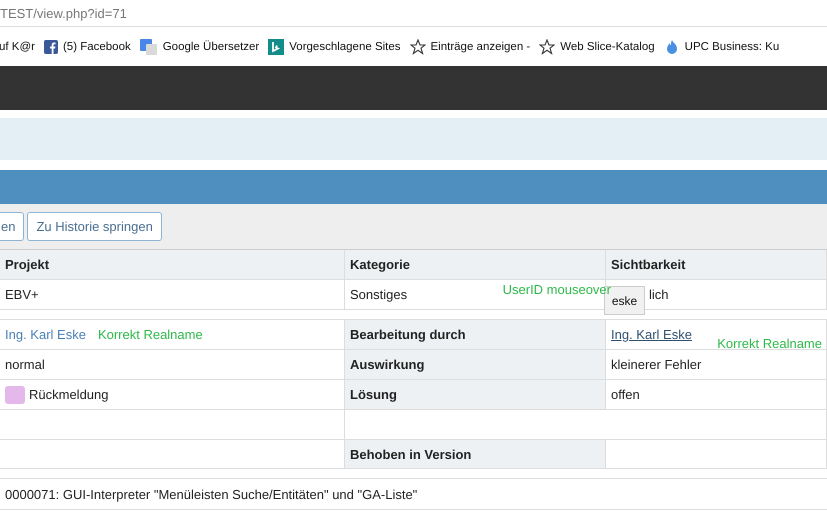  Describe the element at coordinates (722, 46) in the screenshot. I see `bookmark: UPC Business: Ku` at that location.